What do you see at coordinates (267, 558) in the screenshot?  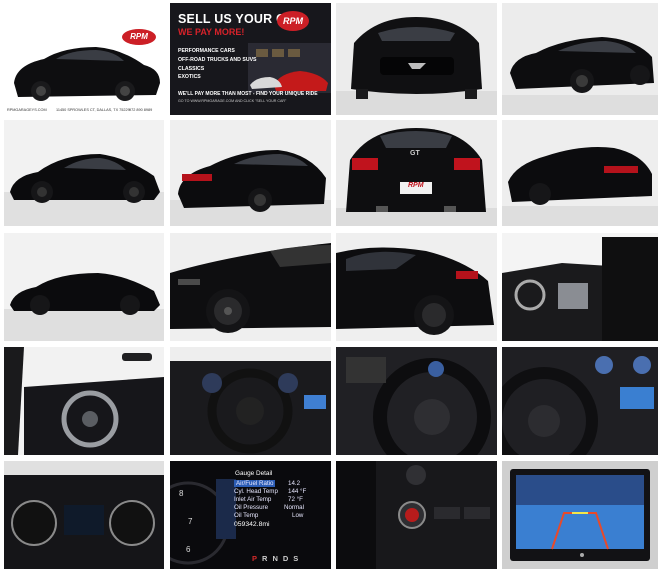 I see `gear-r: R` at bounding box center [267, 558].